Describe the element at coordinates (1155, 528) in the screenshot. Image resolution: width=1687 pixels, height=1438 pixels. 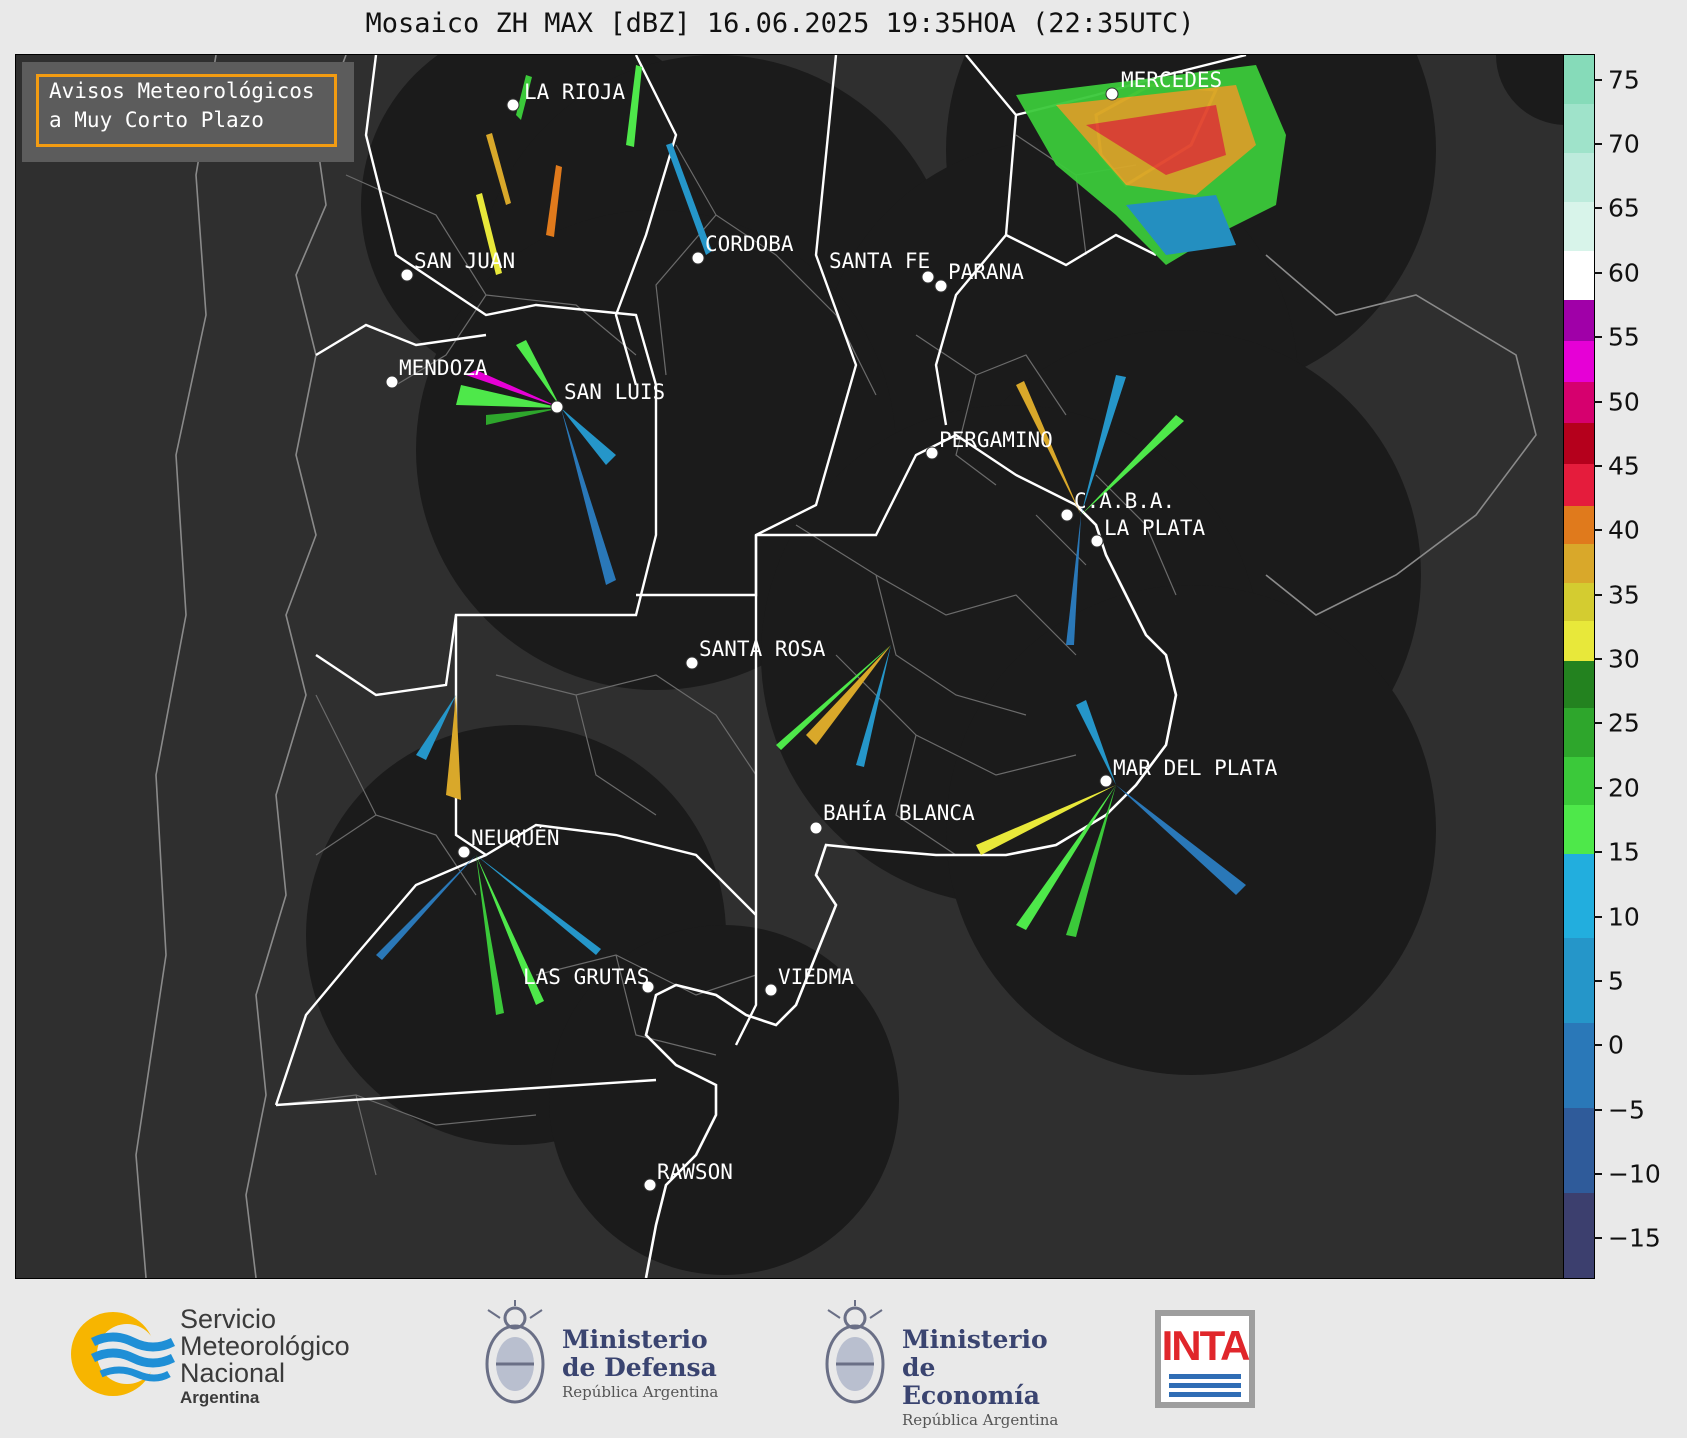
I see `svg-text: LA PLATA` at that location.